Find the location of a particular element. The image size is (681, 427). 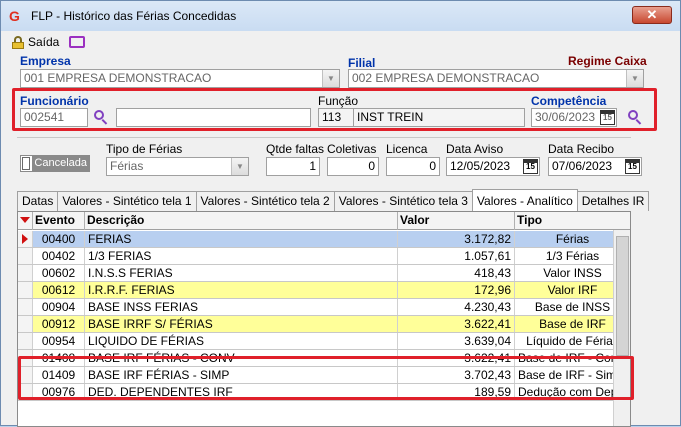

exit-label: Saída is located at coordinates (44, 42).